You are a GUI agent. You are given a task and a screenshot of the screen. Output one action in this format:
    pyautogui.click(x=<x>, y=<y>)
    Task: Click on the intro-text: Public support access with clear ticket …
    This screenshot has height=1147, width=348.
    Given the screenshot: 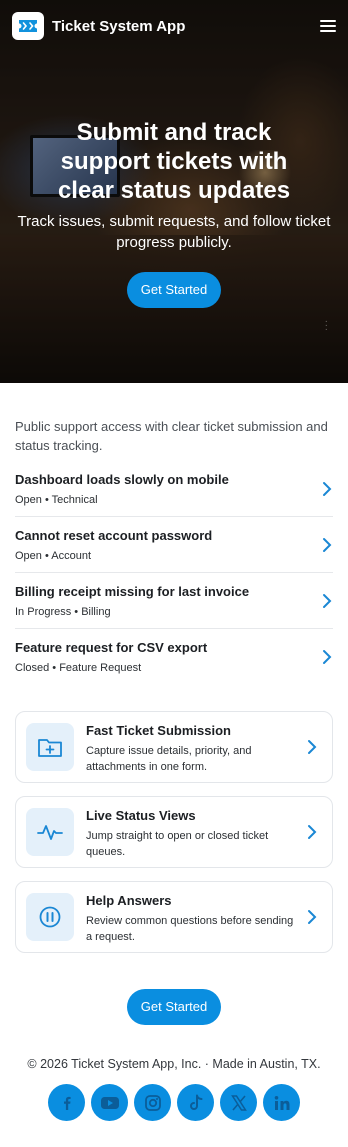 What is the action you would take?
    pyautogui.click(x=171, y=436)
    